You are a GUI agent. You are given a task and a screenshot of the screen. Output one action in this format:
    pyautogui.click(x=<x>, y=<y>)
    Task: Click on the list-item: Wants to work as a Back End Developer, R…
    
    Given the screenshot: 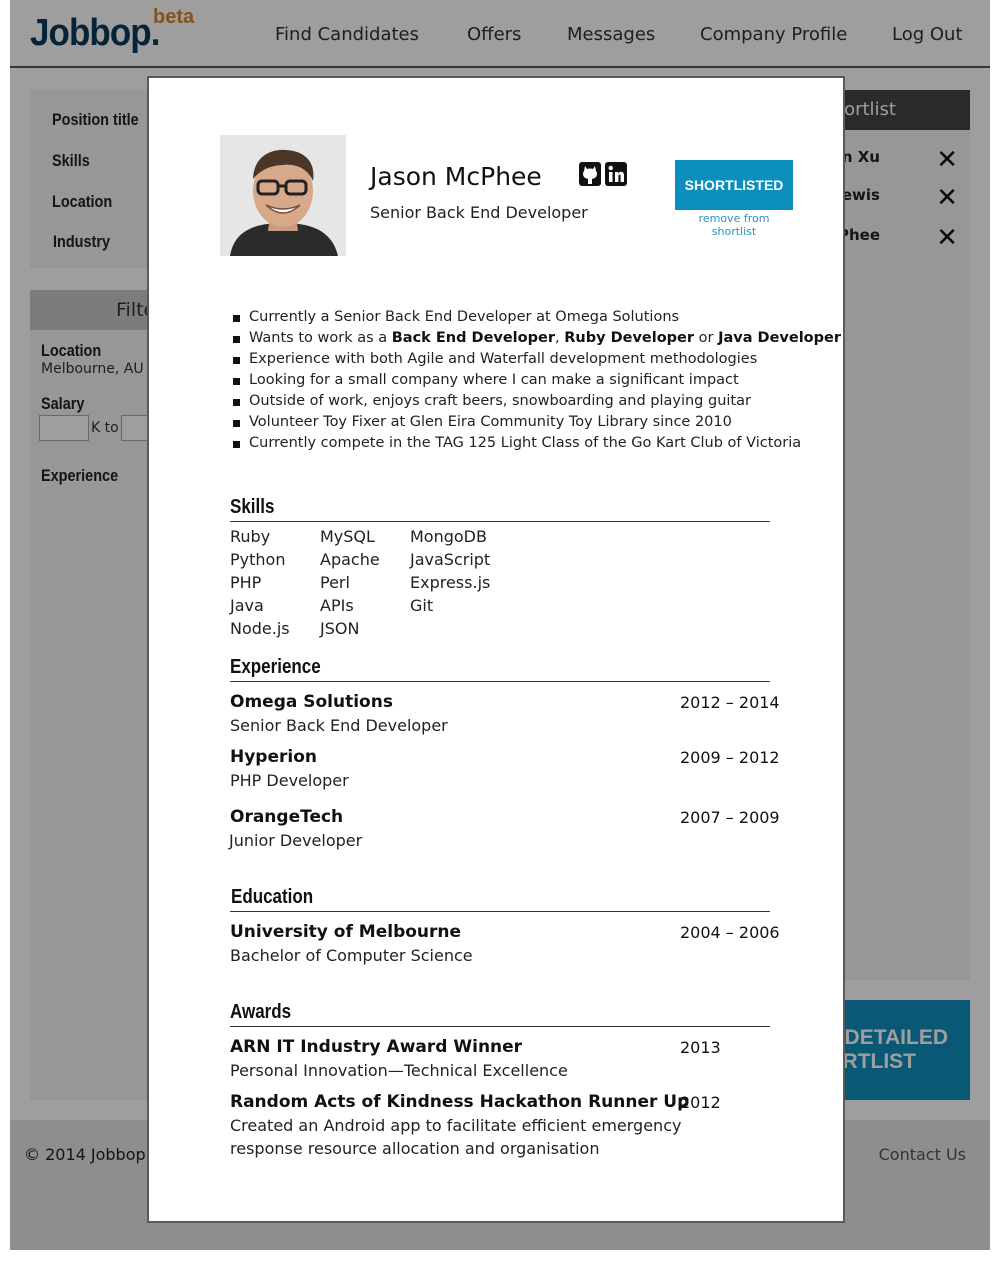 What is the action you would take?
    pyautogui.click(x=536, y=338)
    